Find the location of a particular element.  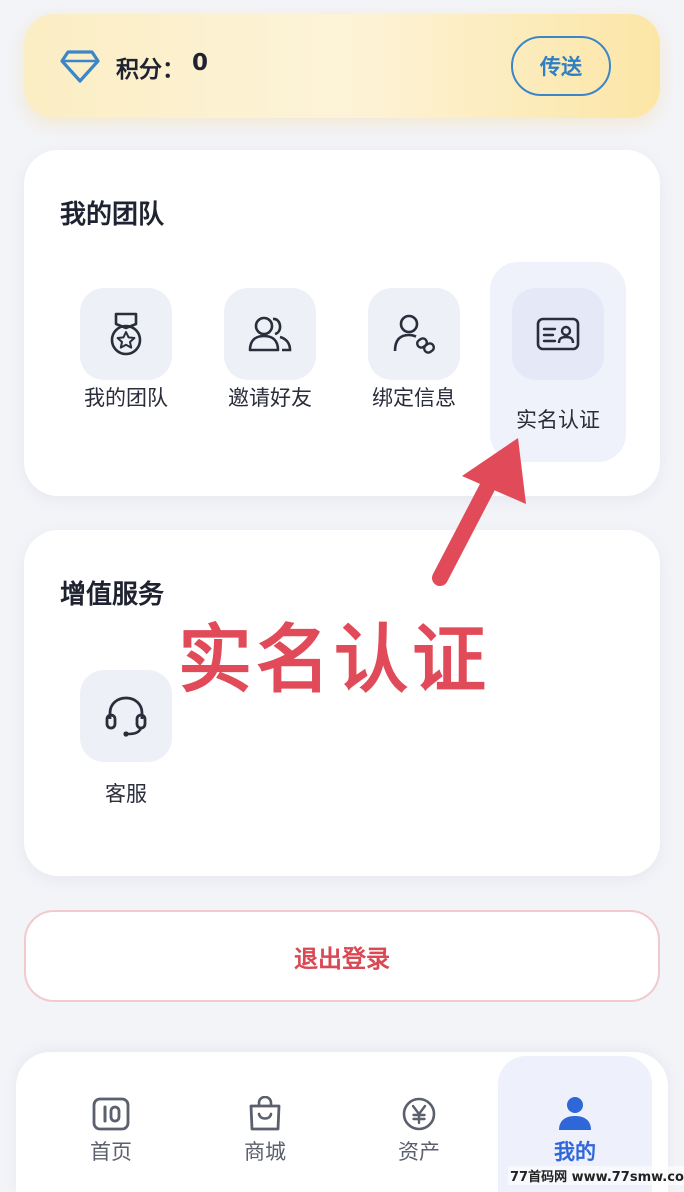

diamond-icon is located at coordinates (80, 66).